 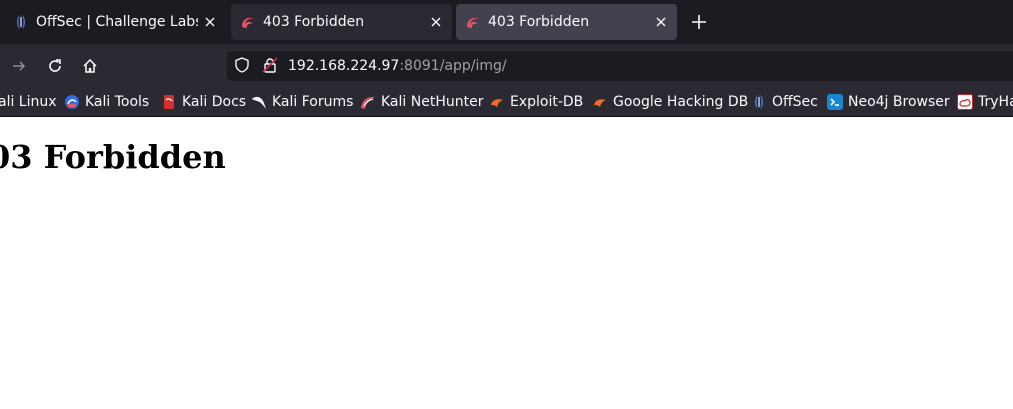 I want to click on reload-icon, so click(x=55, y=65).